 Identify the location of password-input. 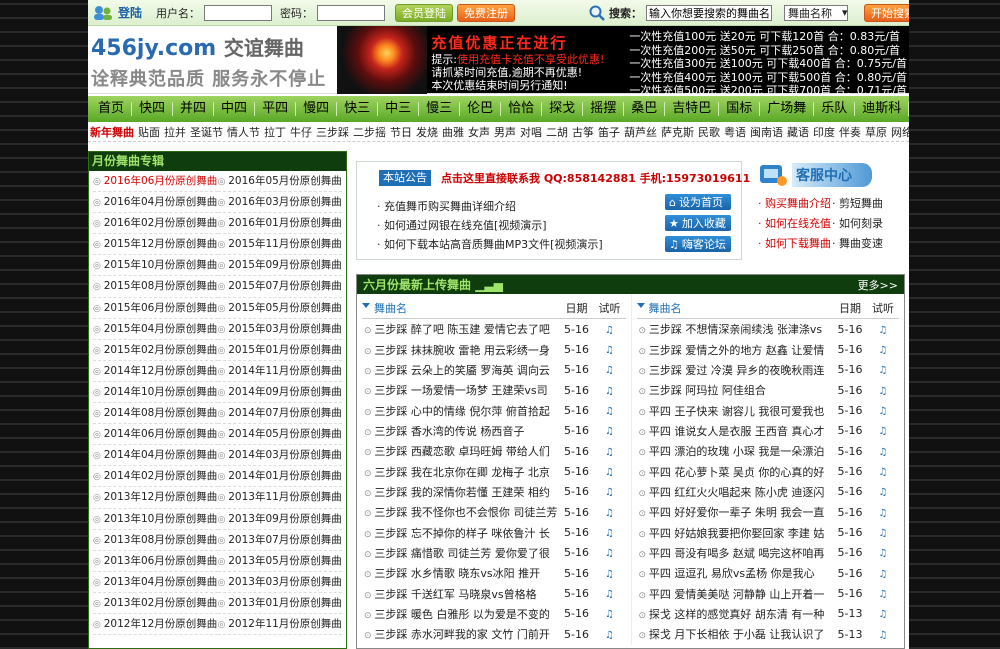
(351, 12).